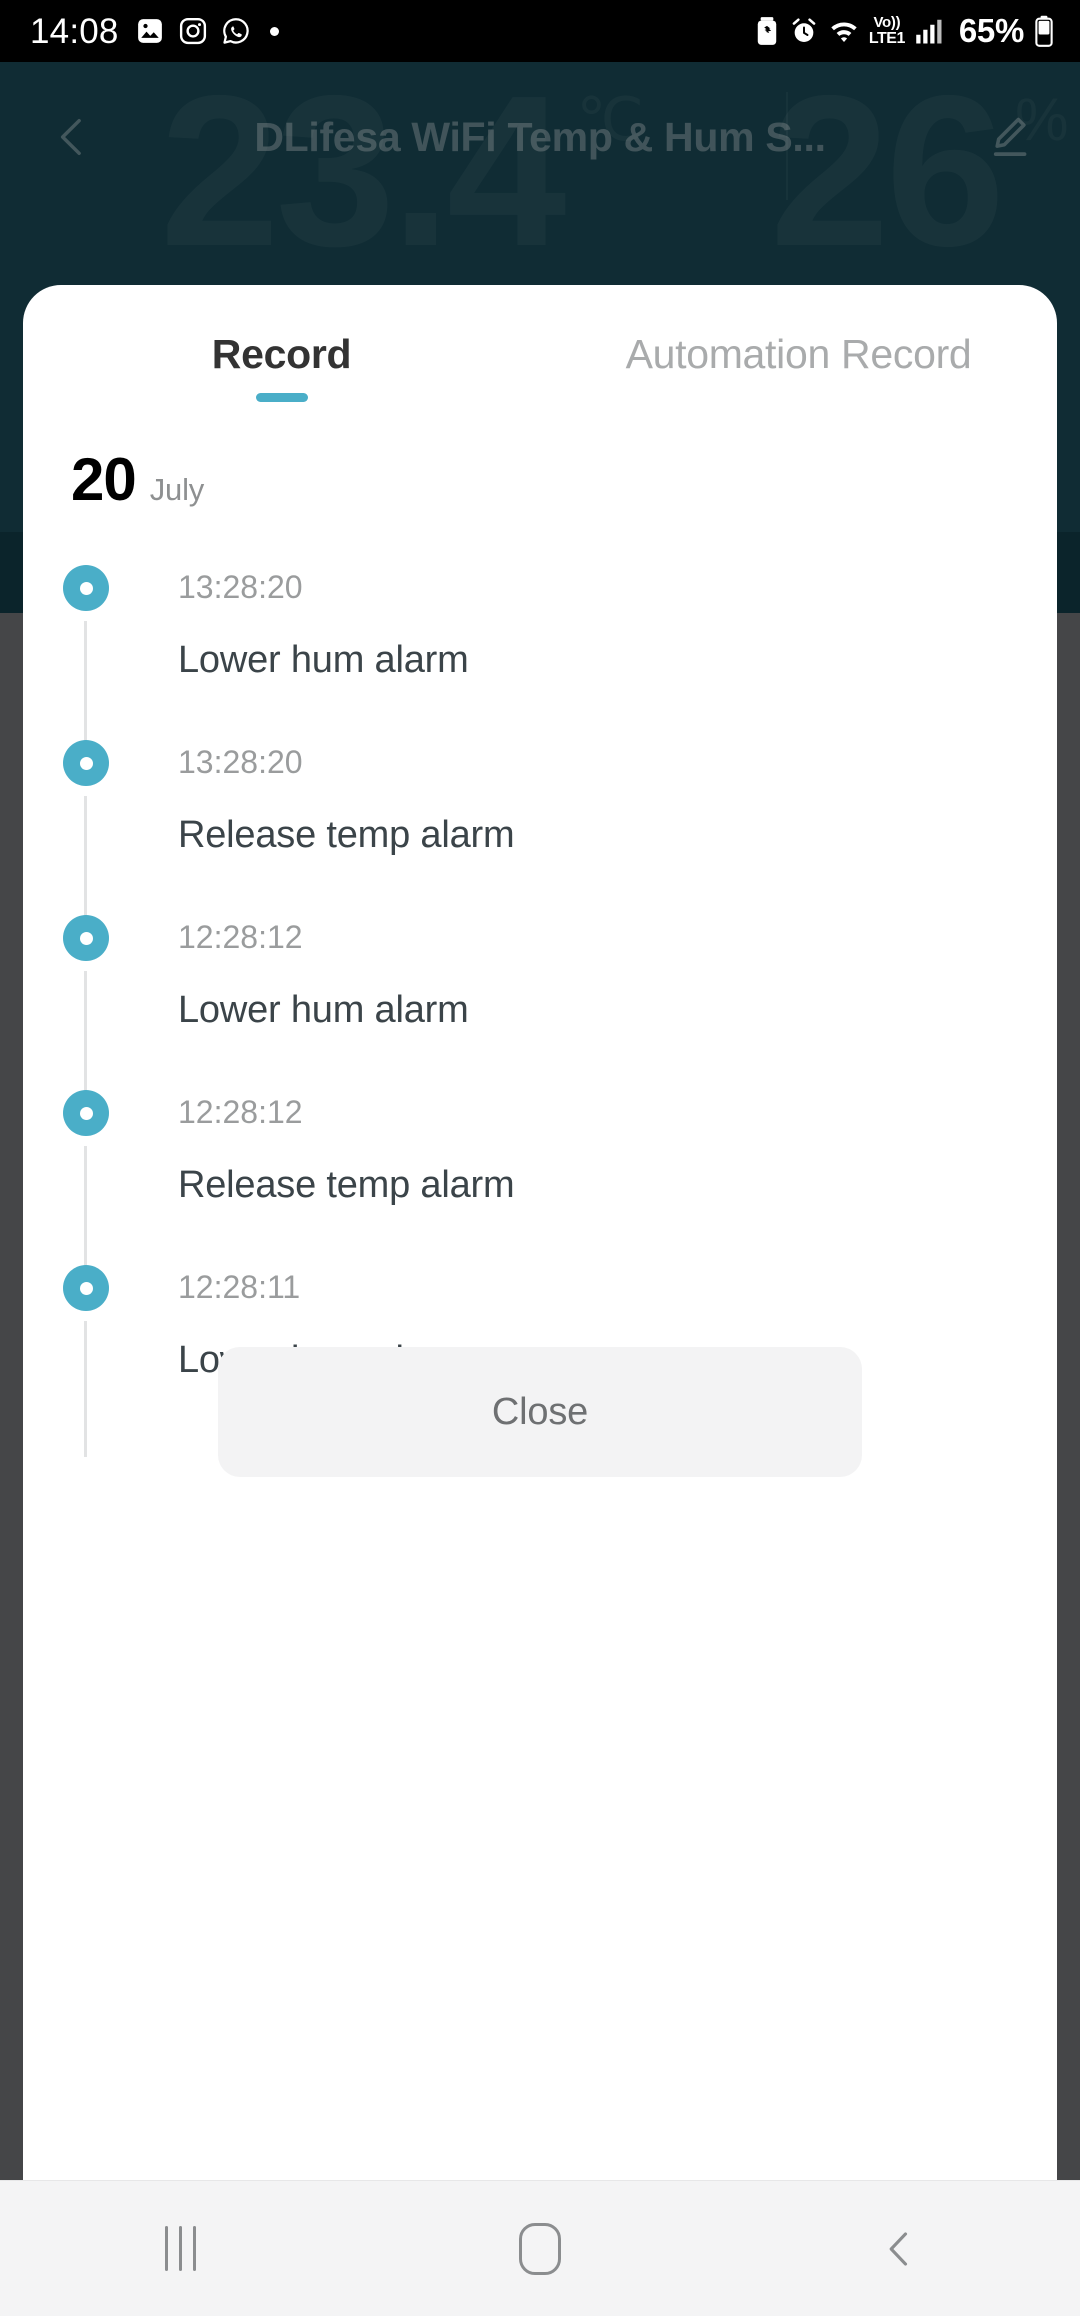 This screenshot has width=1080, height=2316. I want to click on tab-automation-record: Automation Record, so click(798, 367).